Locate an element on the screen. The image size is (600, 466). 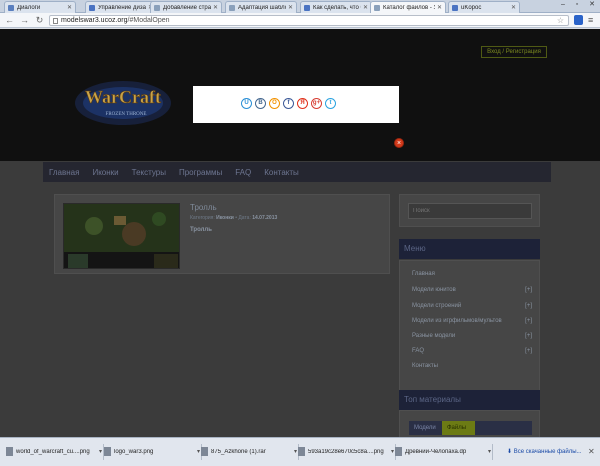
browser-menu-icon: ≡ is located at coordinates (592, 20).